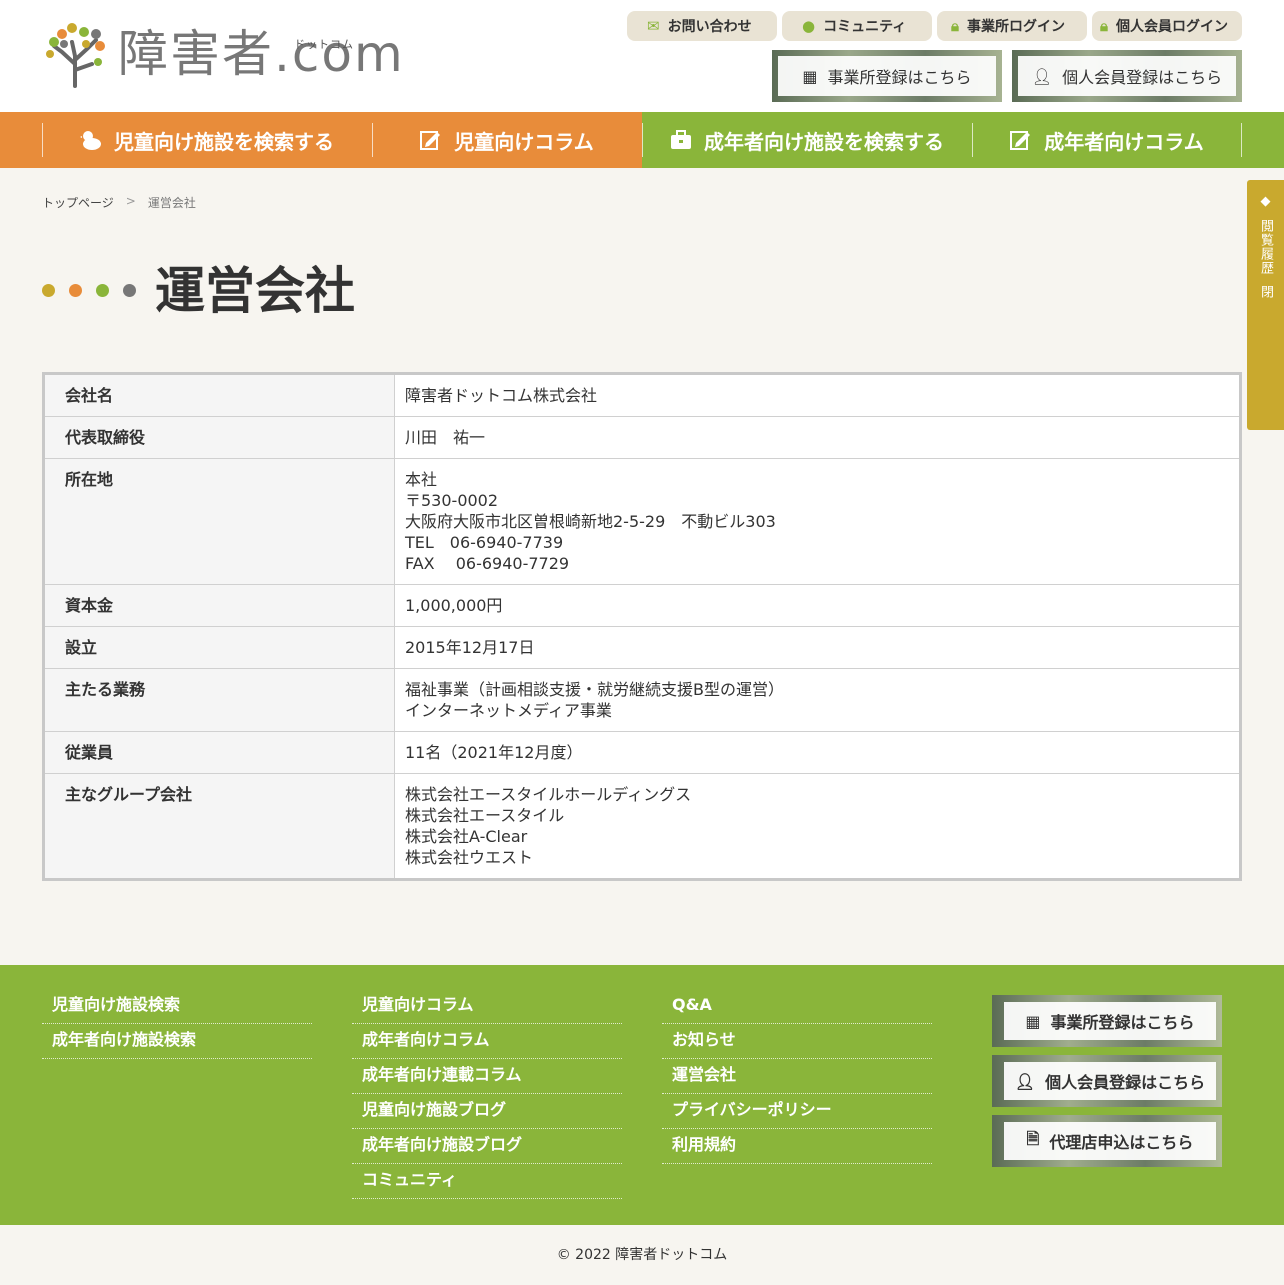  Describe the element at coordinates (487, 1146) in the screenshot. I see `footer-link: 成年者向け施設ブログ` at that location.